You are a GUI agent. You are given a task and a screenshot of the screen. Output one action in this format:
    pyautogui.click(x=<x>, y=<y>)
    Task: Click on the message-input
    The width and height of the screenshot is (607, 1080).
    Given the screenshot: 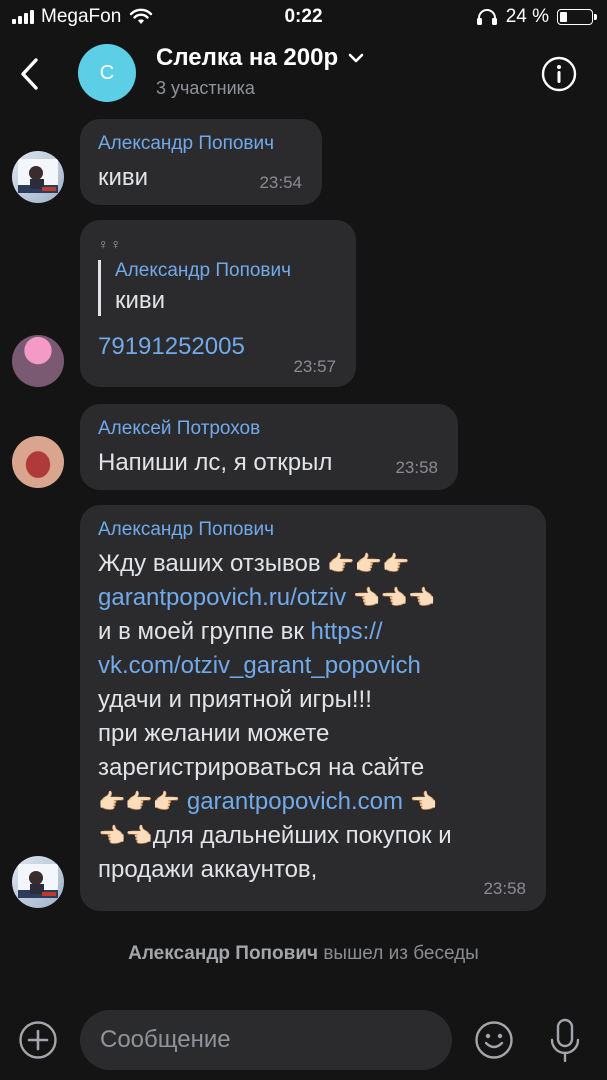 What is the action you would take?
    pyautogui.click(x=266, y=1040)
    